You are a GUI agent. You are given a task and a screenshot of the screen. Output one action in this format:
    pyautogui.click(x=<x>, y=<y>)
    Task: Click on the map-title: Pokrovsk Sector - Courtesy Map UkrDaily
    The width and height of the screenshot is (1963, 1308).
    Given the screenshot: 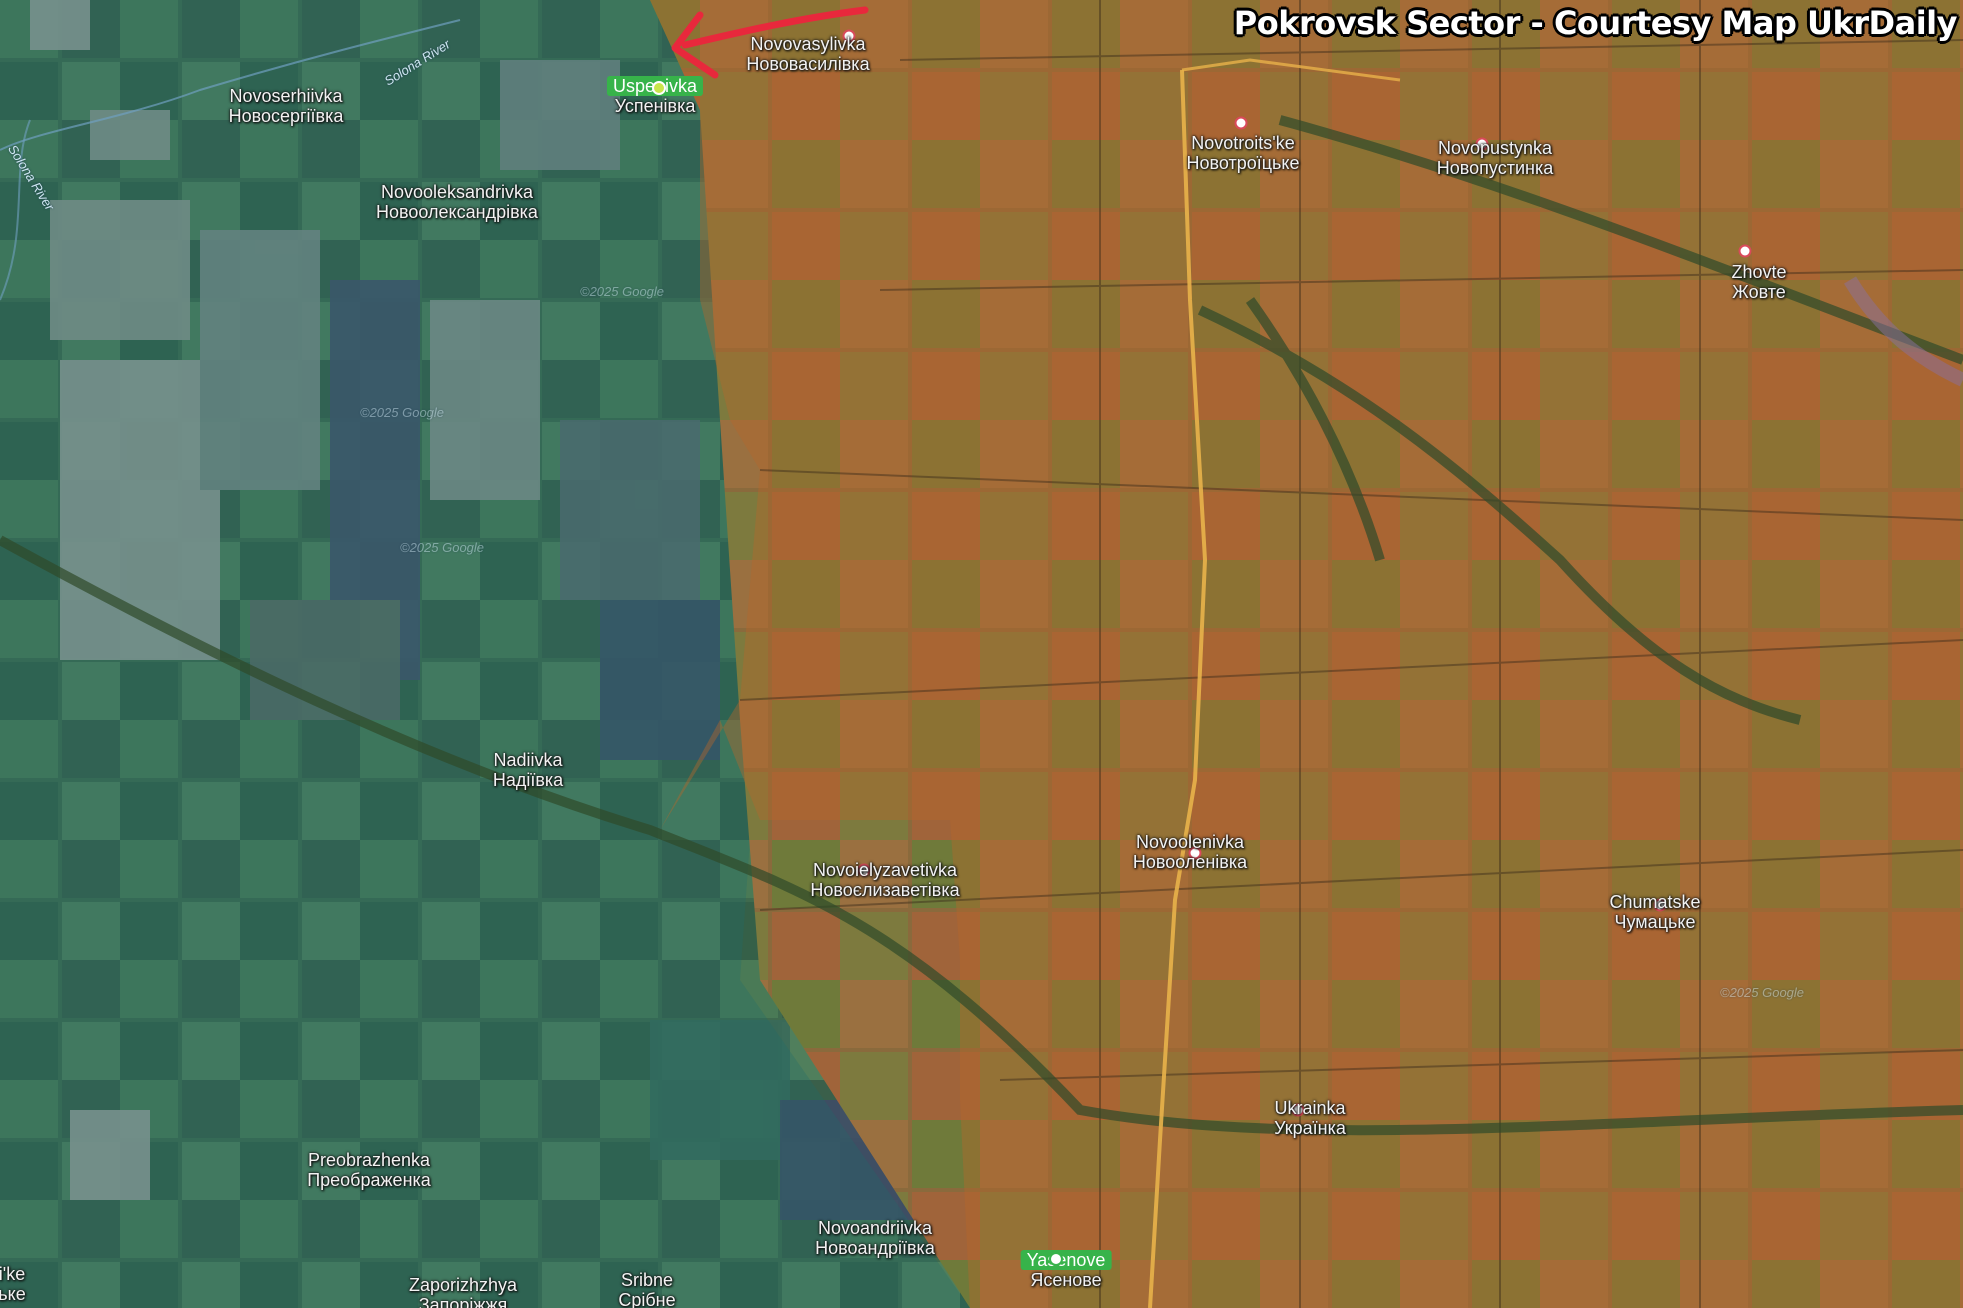 What is the action you would take?
    pyautogui.click(x=1595, y=23)
    